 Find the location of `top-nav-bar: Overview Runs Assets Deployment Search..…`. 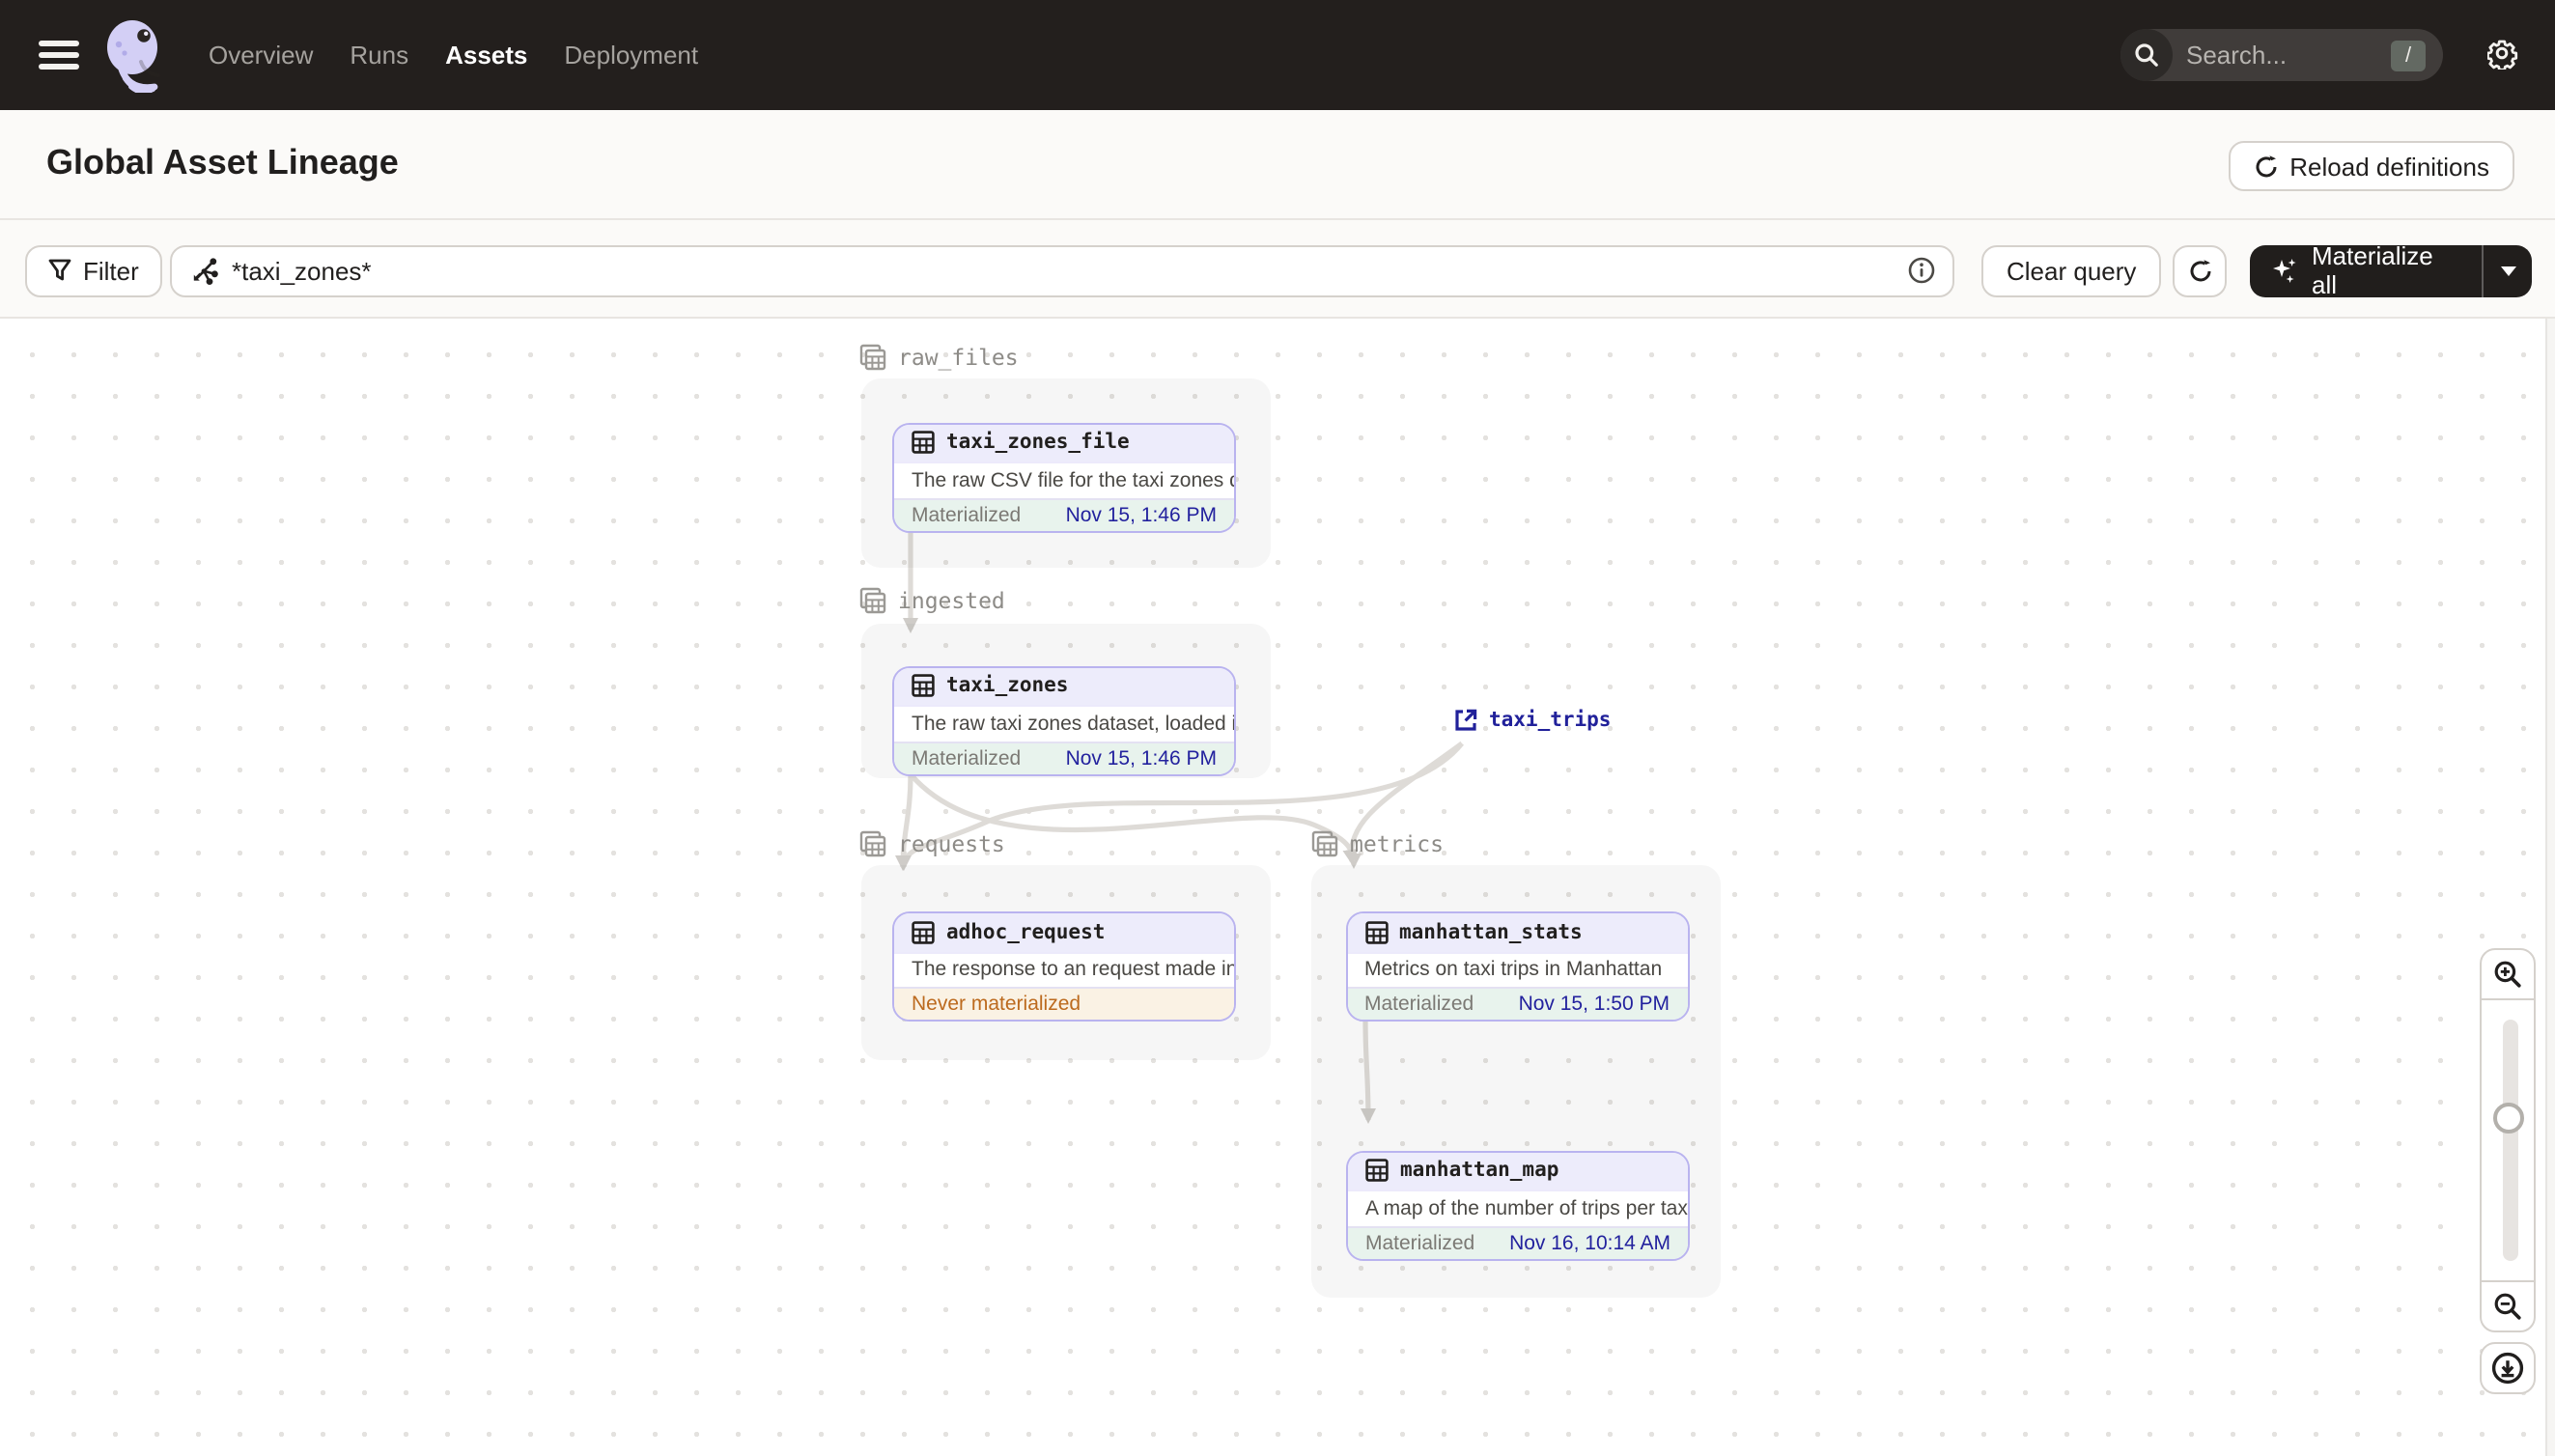

top-nav-bar: Overview Runs Assets Deployment Search..… is located at coordinates (1277, 55).